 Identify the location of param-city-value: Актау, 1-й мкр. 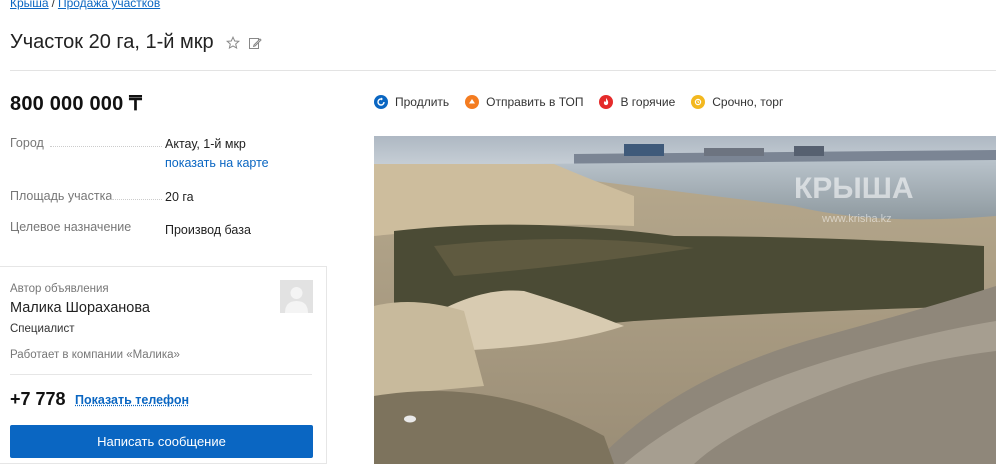
(205, 144).